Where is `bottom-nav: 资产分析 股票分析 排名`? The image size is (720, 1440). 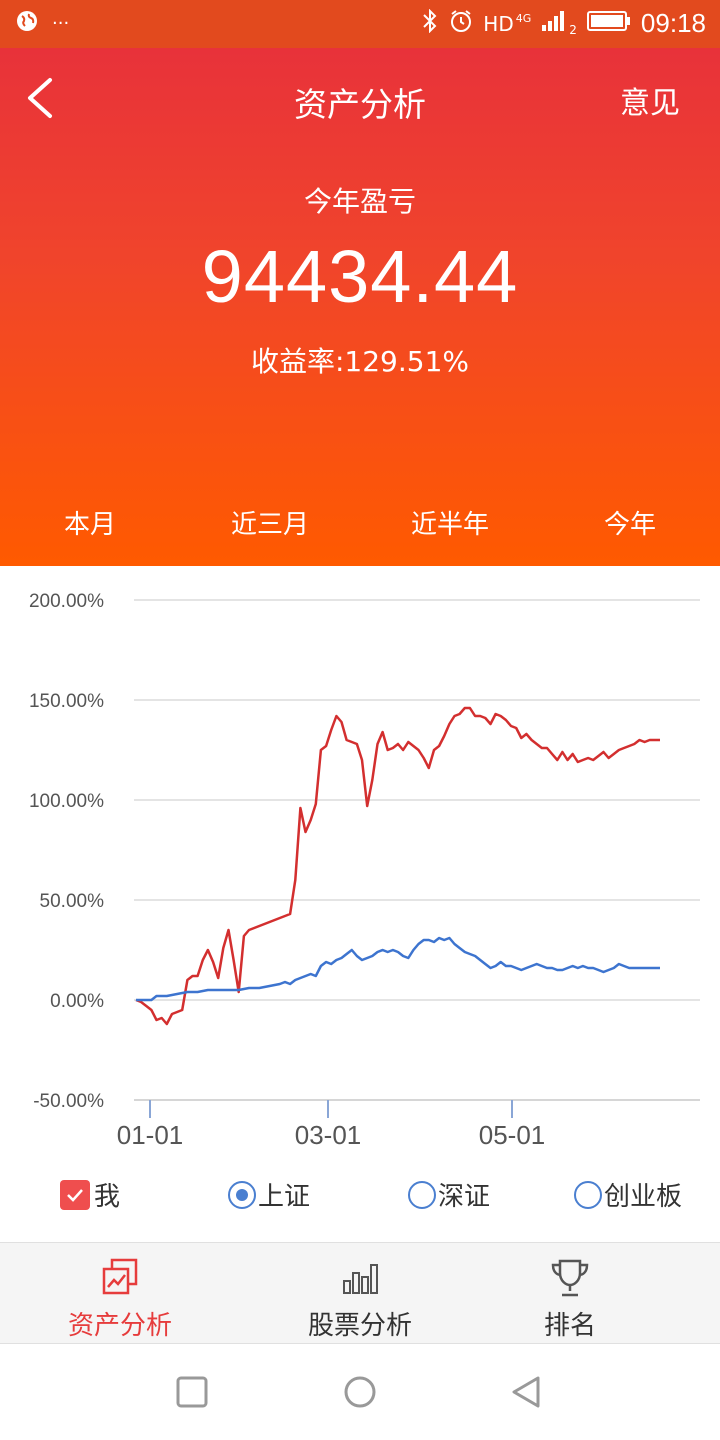 bottom-nav: 资产分析 股票分析 排名 is located at coordinates (360, 1293).